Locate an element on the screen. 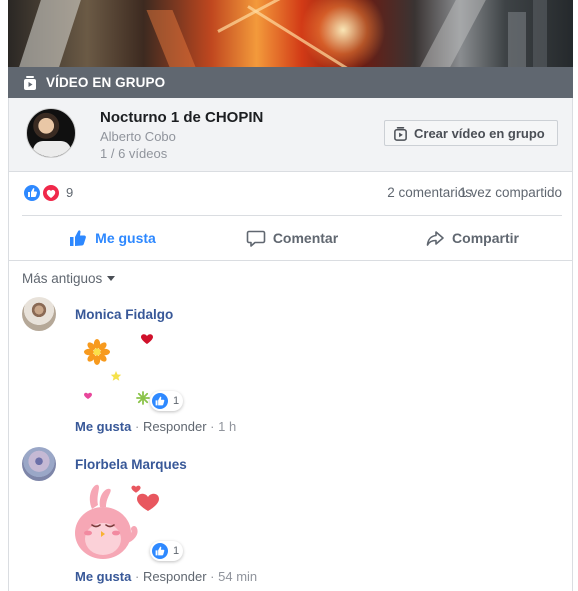 The height and width of the screenshot is (591, 578). shares-count-link: 1 vez compartido is located at coordinates (510, 192).